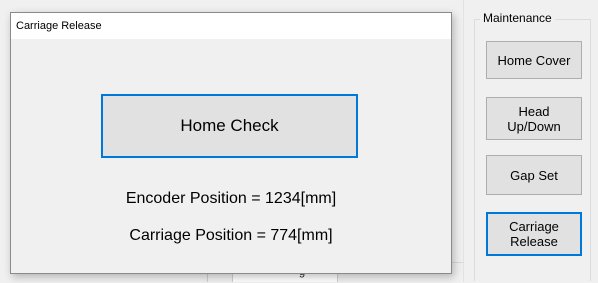 The image size is (598, 283). Describe the element at coordinates (231, 198) in the screenshot. I see `encoder-position-readout: Encoder Position = 1234[mm]` at that location.